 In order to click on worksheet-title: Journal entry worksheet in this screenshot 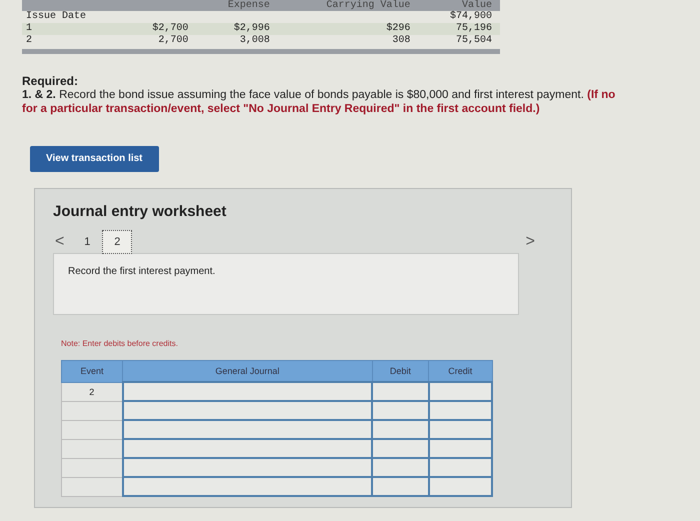, I will do `click(140, 211)`.